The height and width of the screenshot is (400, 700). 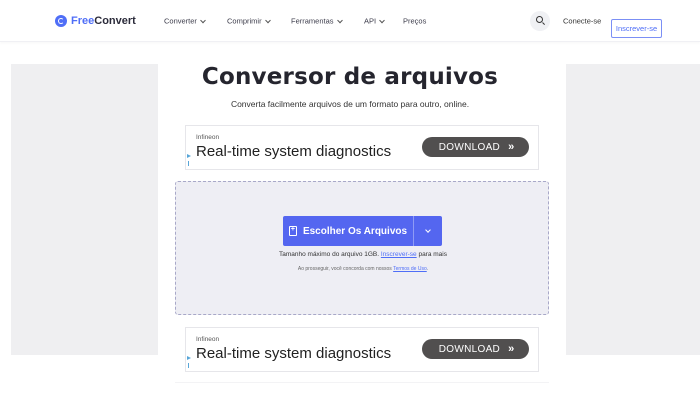 I want to click on signup-link: Inscrever-se, so click(x=399, y=254).